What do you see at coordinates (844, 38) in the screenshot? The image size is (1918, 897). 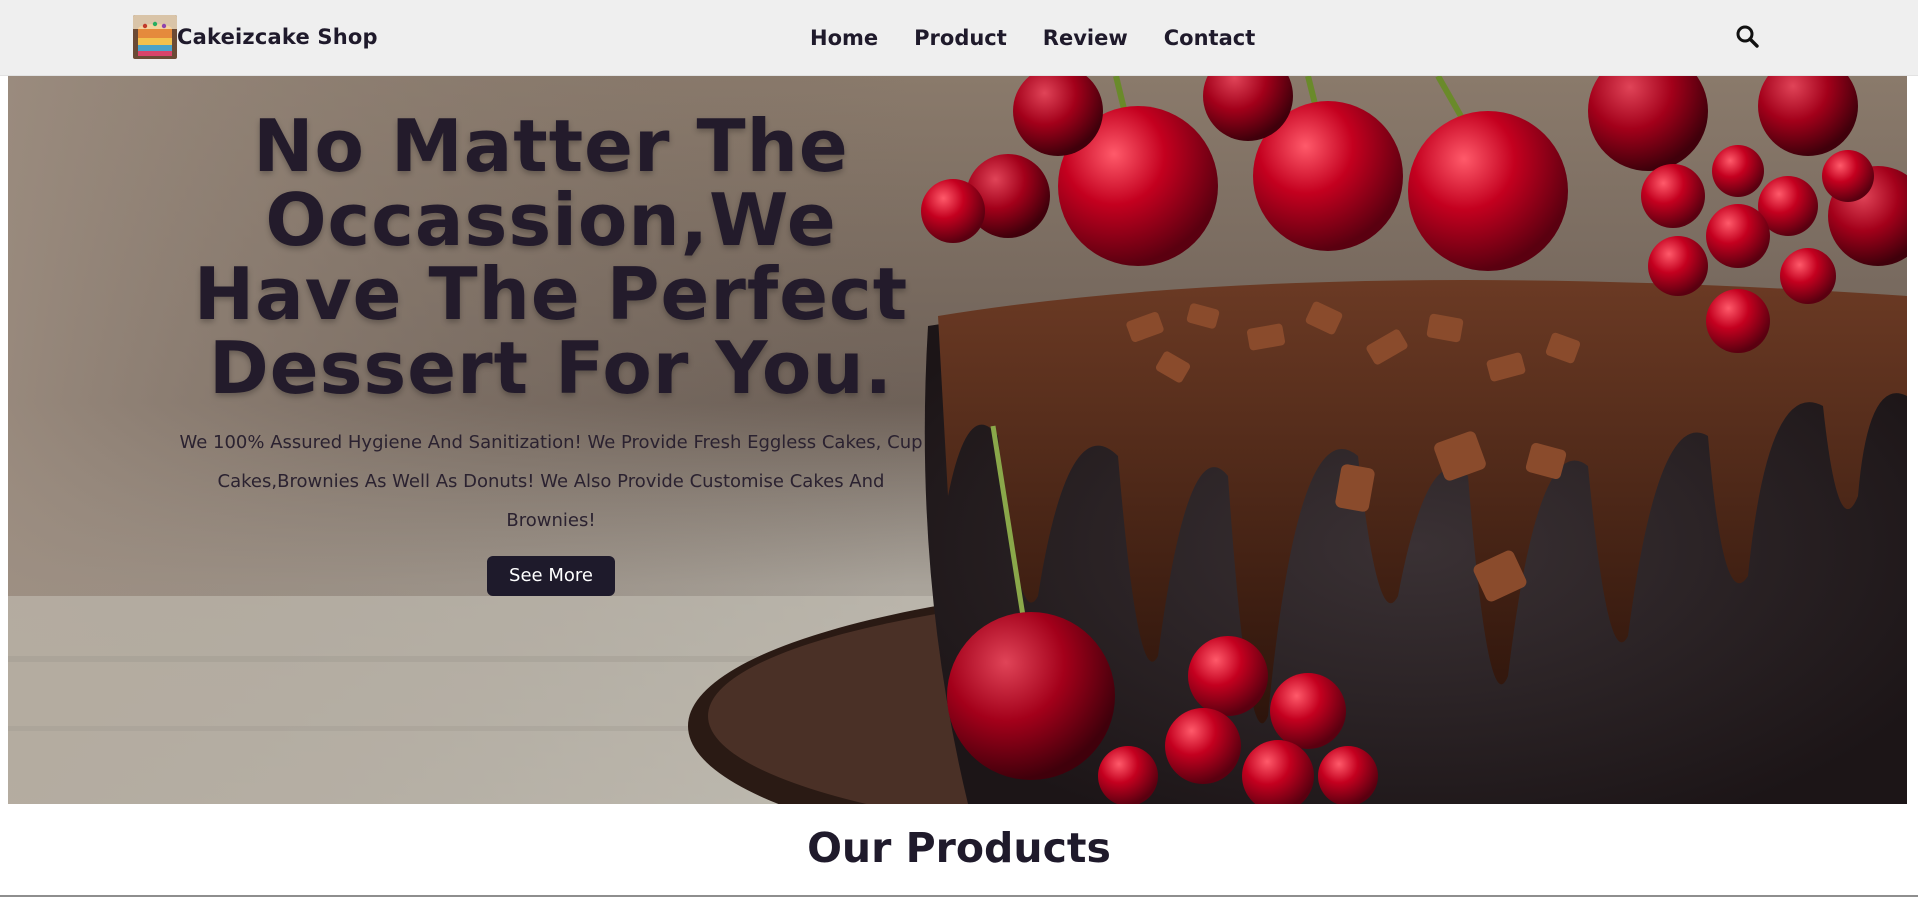 I see `nav-link-home: Home` at bounding box center [844, 38].